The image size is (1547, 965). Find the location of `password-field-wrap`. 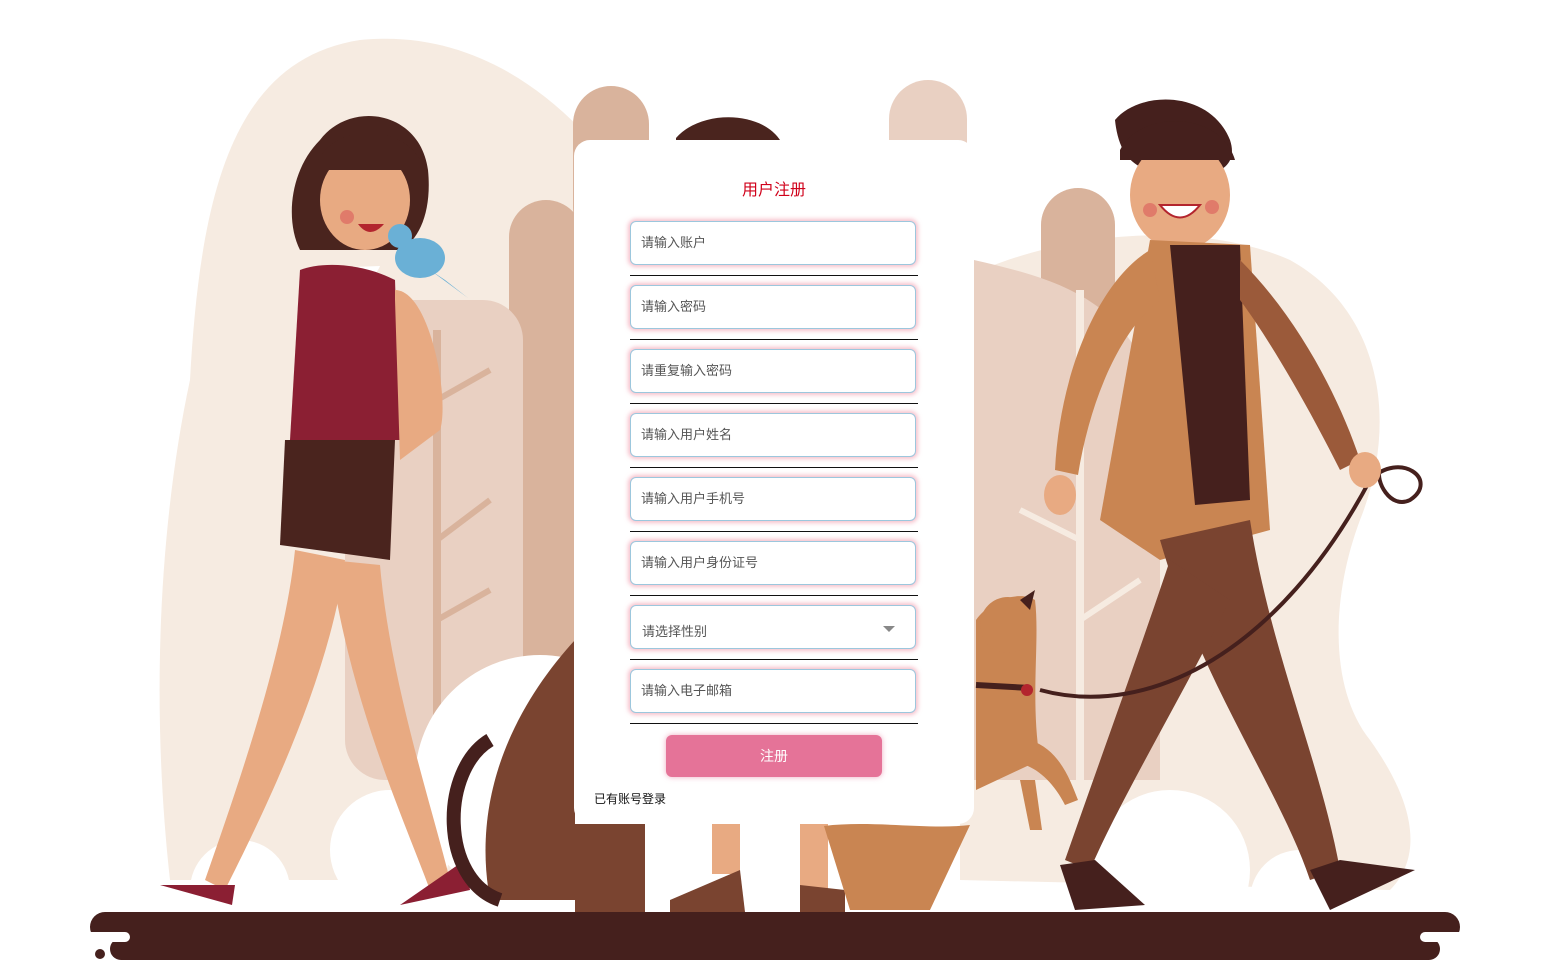

password-field-wrap is located at coordinates (774, 312).